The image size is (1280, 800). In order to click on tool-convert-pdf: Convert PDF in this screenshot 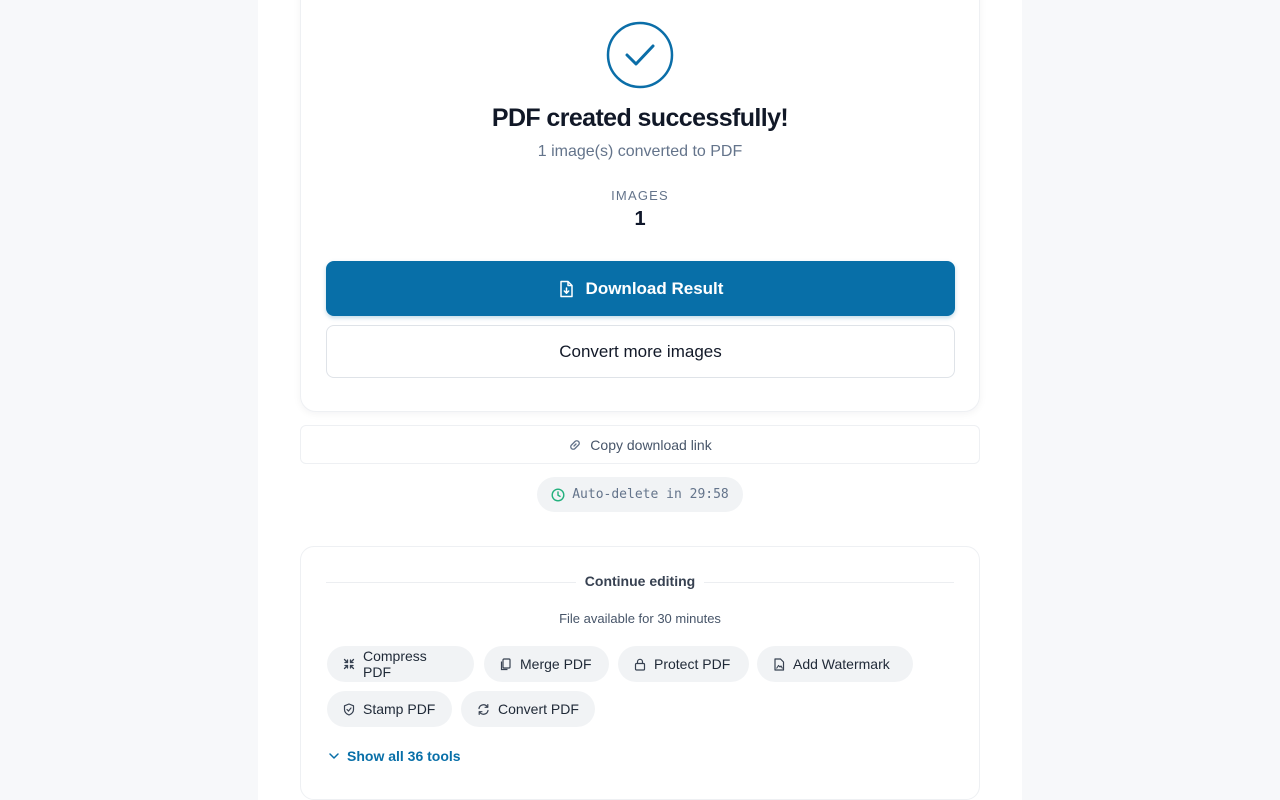, I will do `click(528, 709)`.